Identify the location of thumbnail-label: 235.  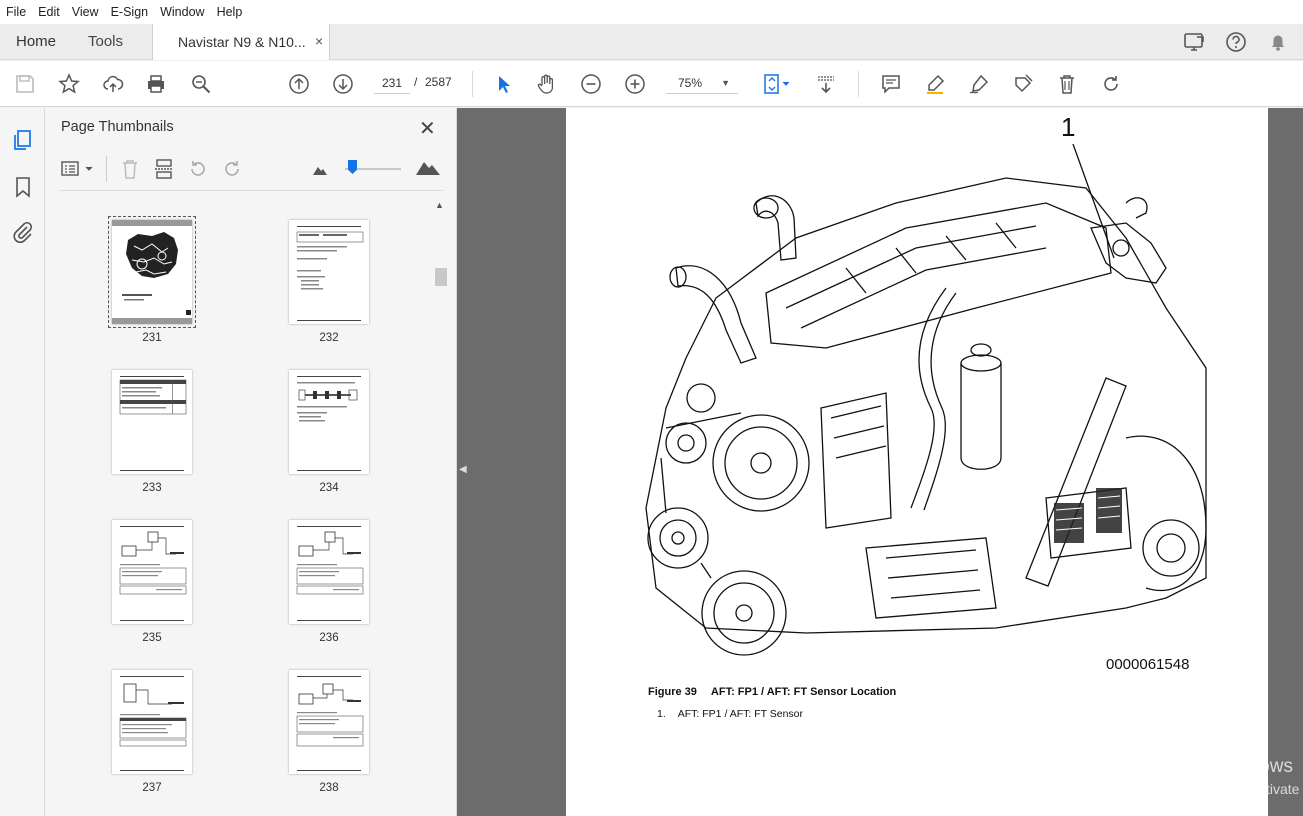
(152, 638).